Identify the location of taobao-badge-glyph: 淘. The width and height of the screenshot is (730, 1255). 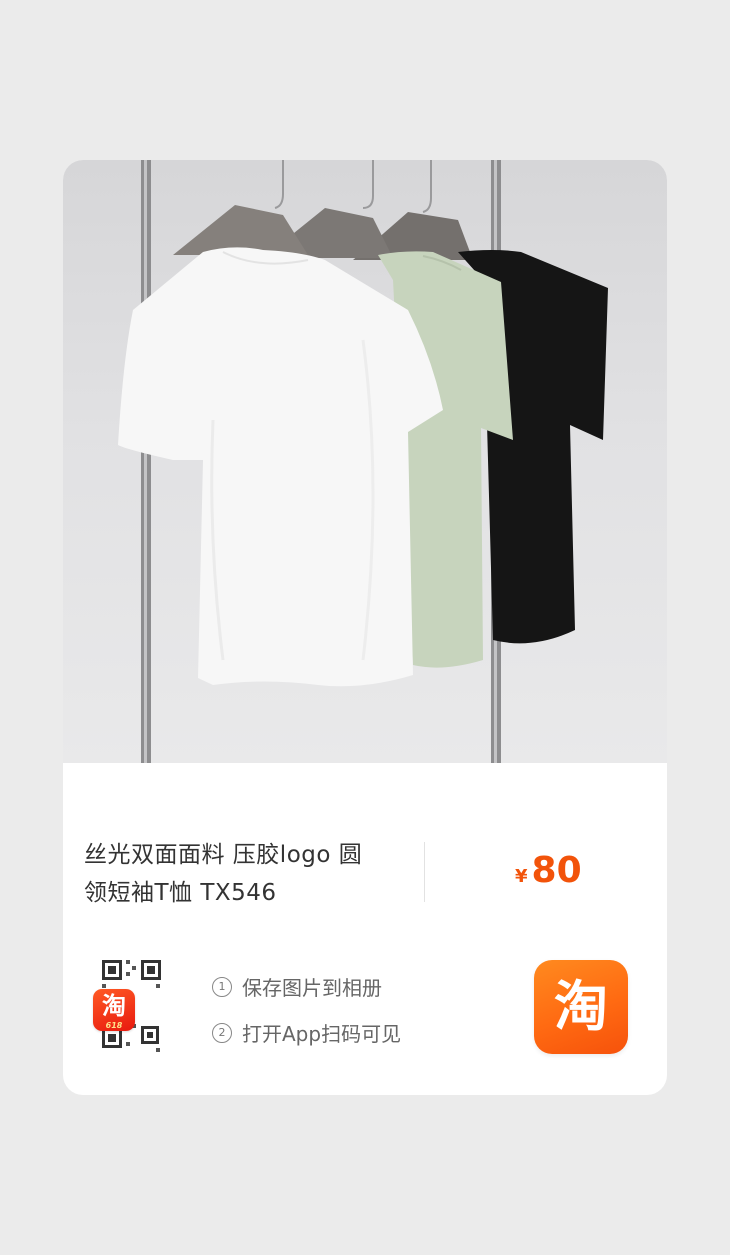
(114, 1006).